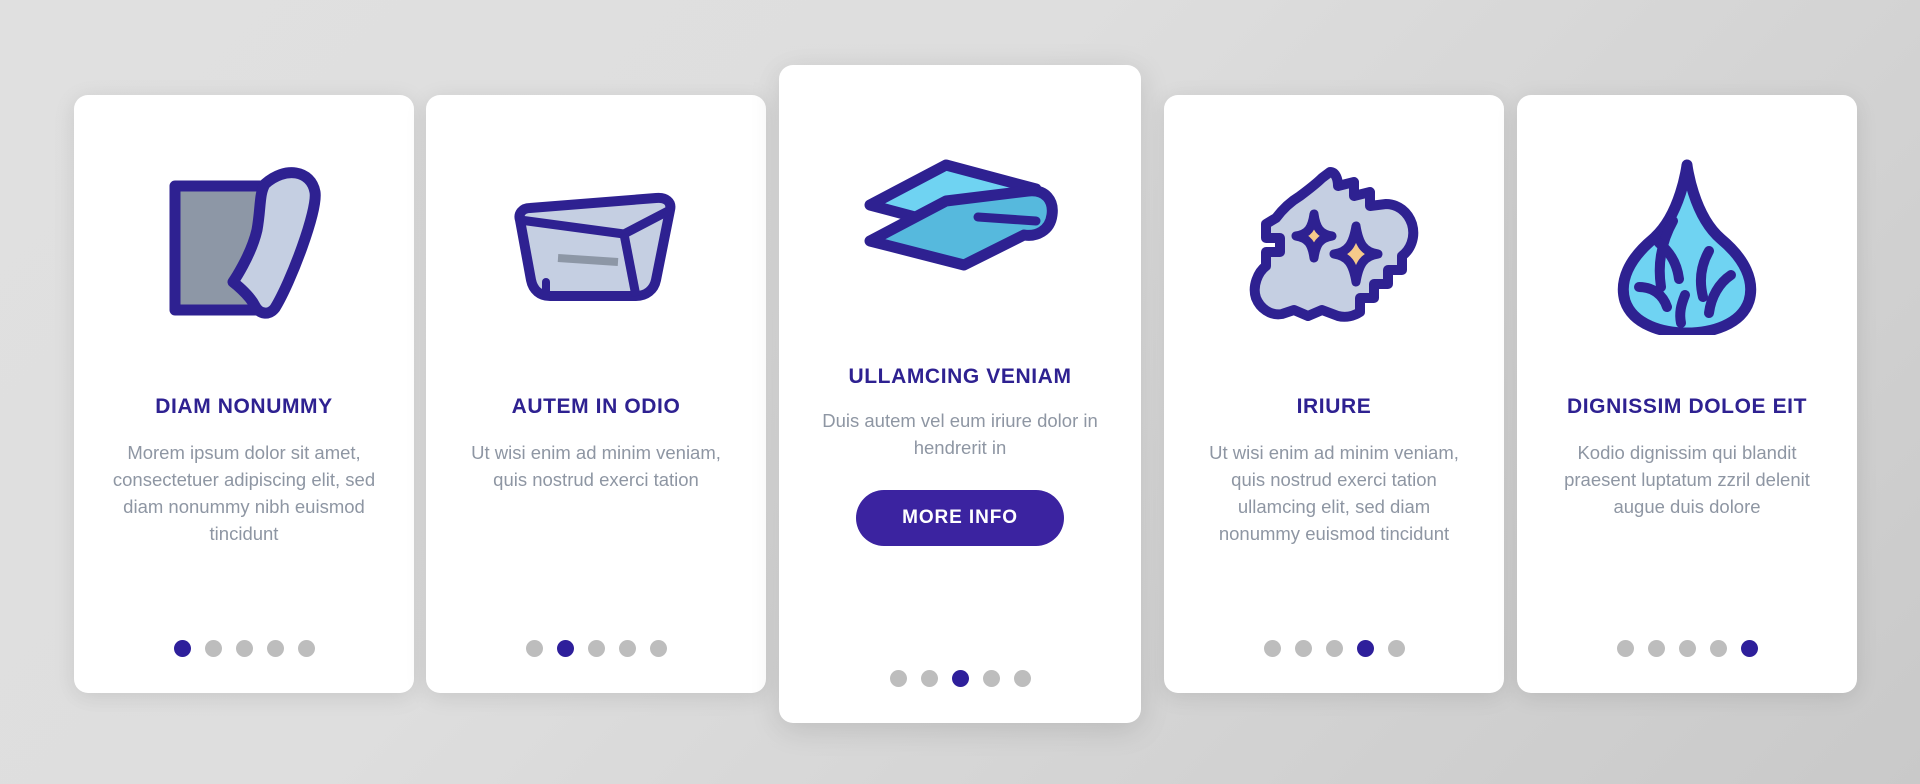 The width and height of the screenshot is (1920, 784). Describe the element at coordinates (1687, 406) in the screenshot. I see `card-title: DIGNISSIM DOLOE EIT` at that location.